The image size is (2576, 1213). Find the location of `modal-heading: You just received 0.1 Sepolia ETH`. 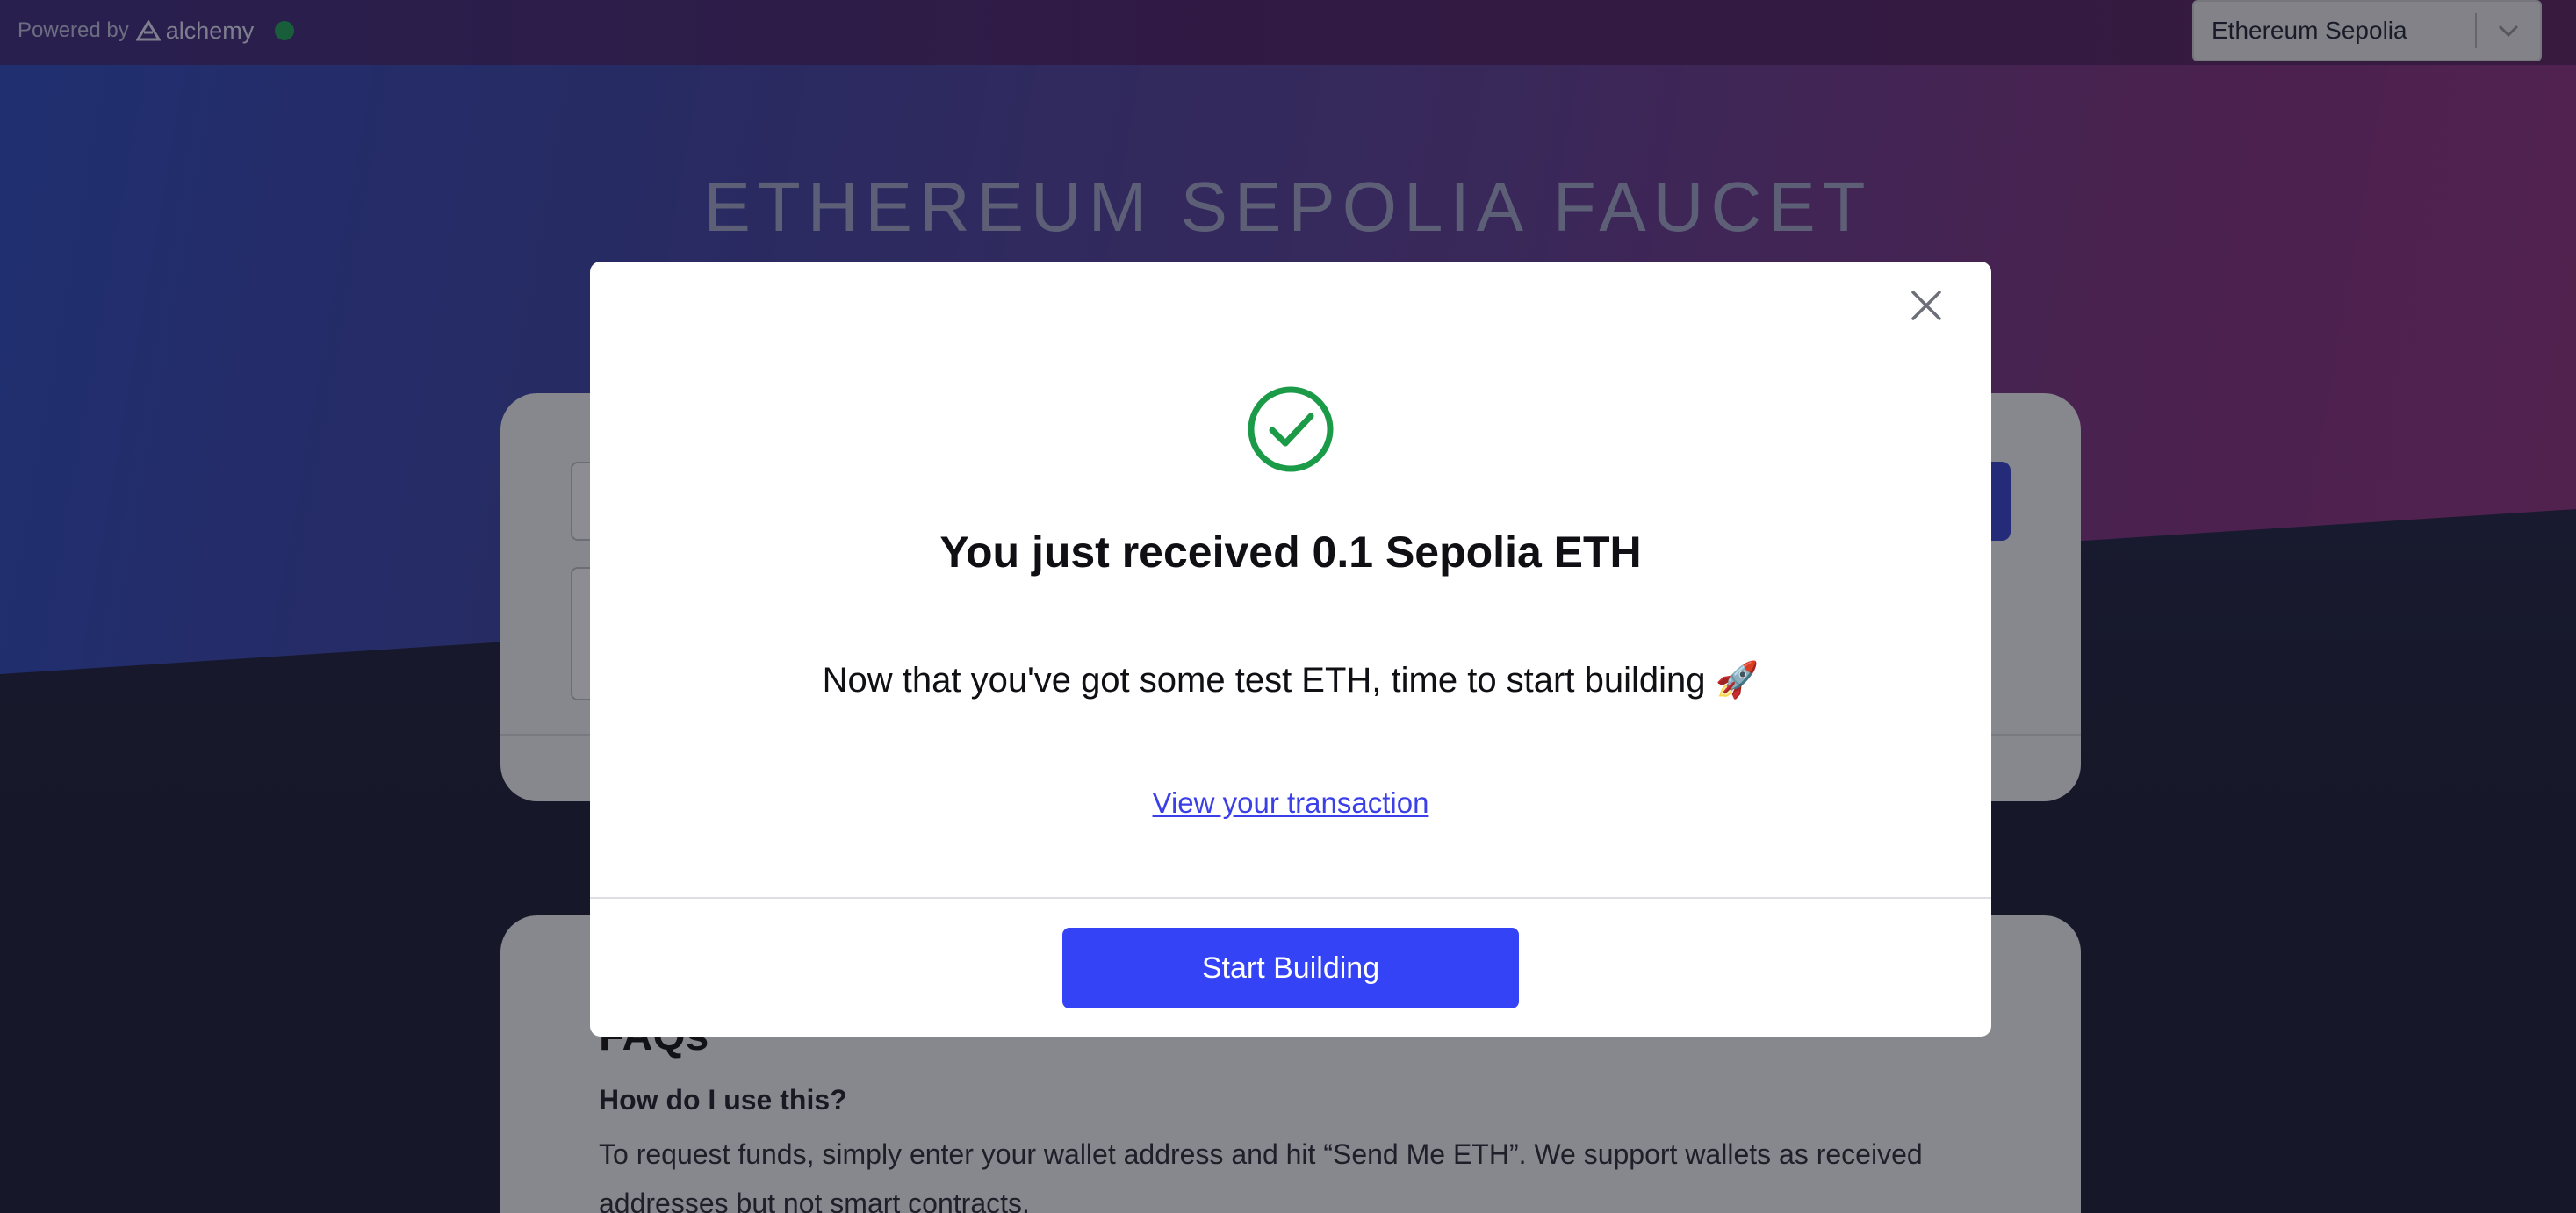

modal-heading: You just received 0.1 Sepolia ETH is located at coordinates (1290, 552).